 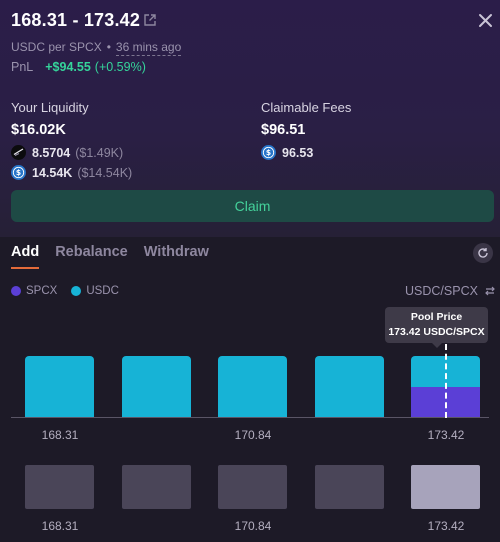 I want to click on pair-toggle-label: USDC/SPCX, so click(x=441, y=291).